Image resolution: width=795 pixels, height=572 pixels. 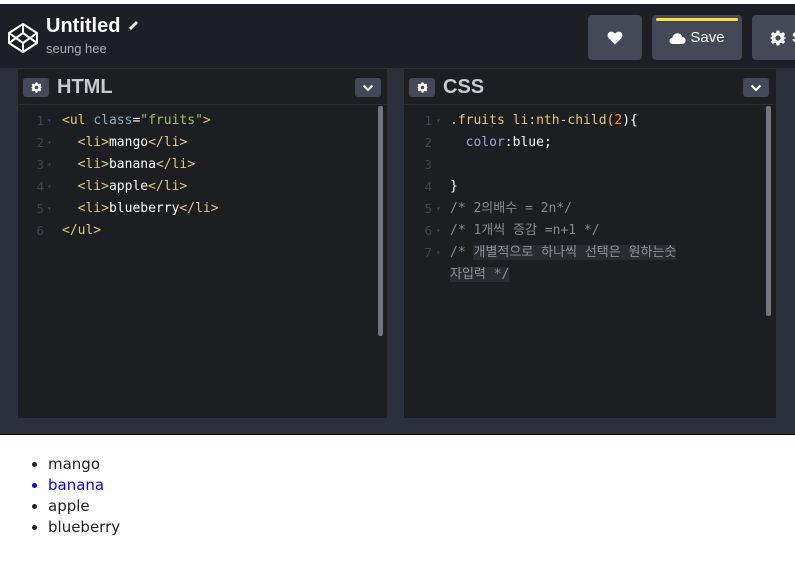 I want to click on chevron-down-icon, so click(x=756, y=87).